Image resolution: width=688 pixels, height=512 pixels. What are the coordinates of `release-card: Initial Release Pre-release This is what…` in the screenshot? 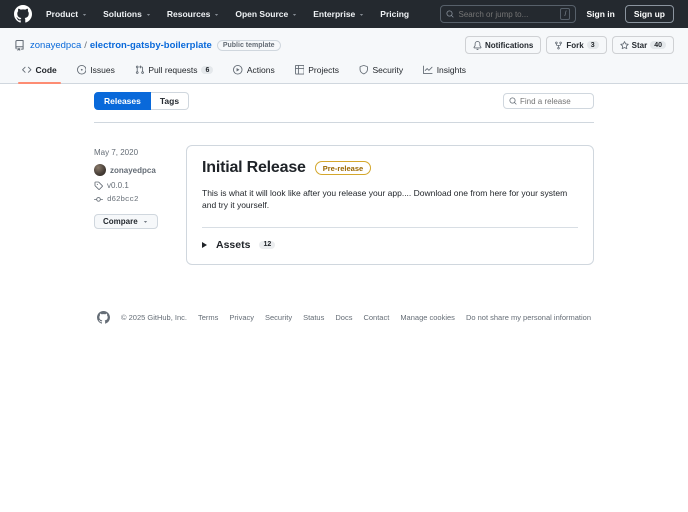 It's located at (390, 205).